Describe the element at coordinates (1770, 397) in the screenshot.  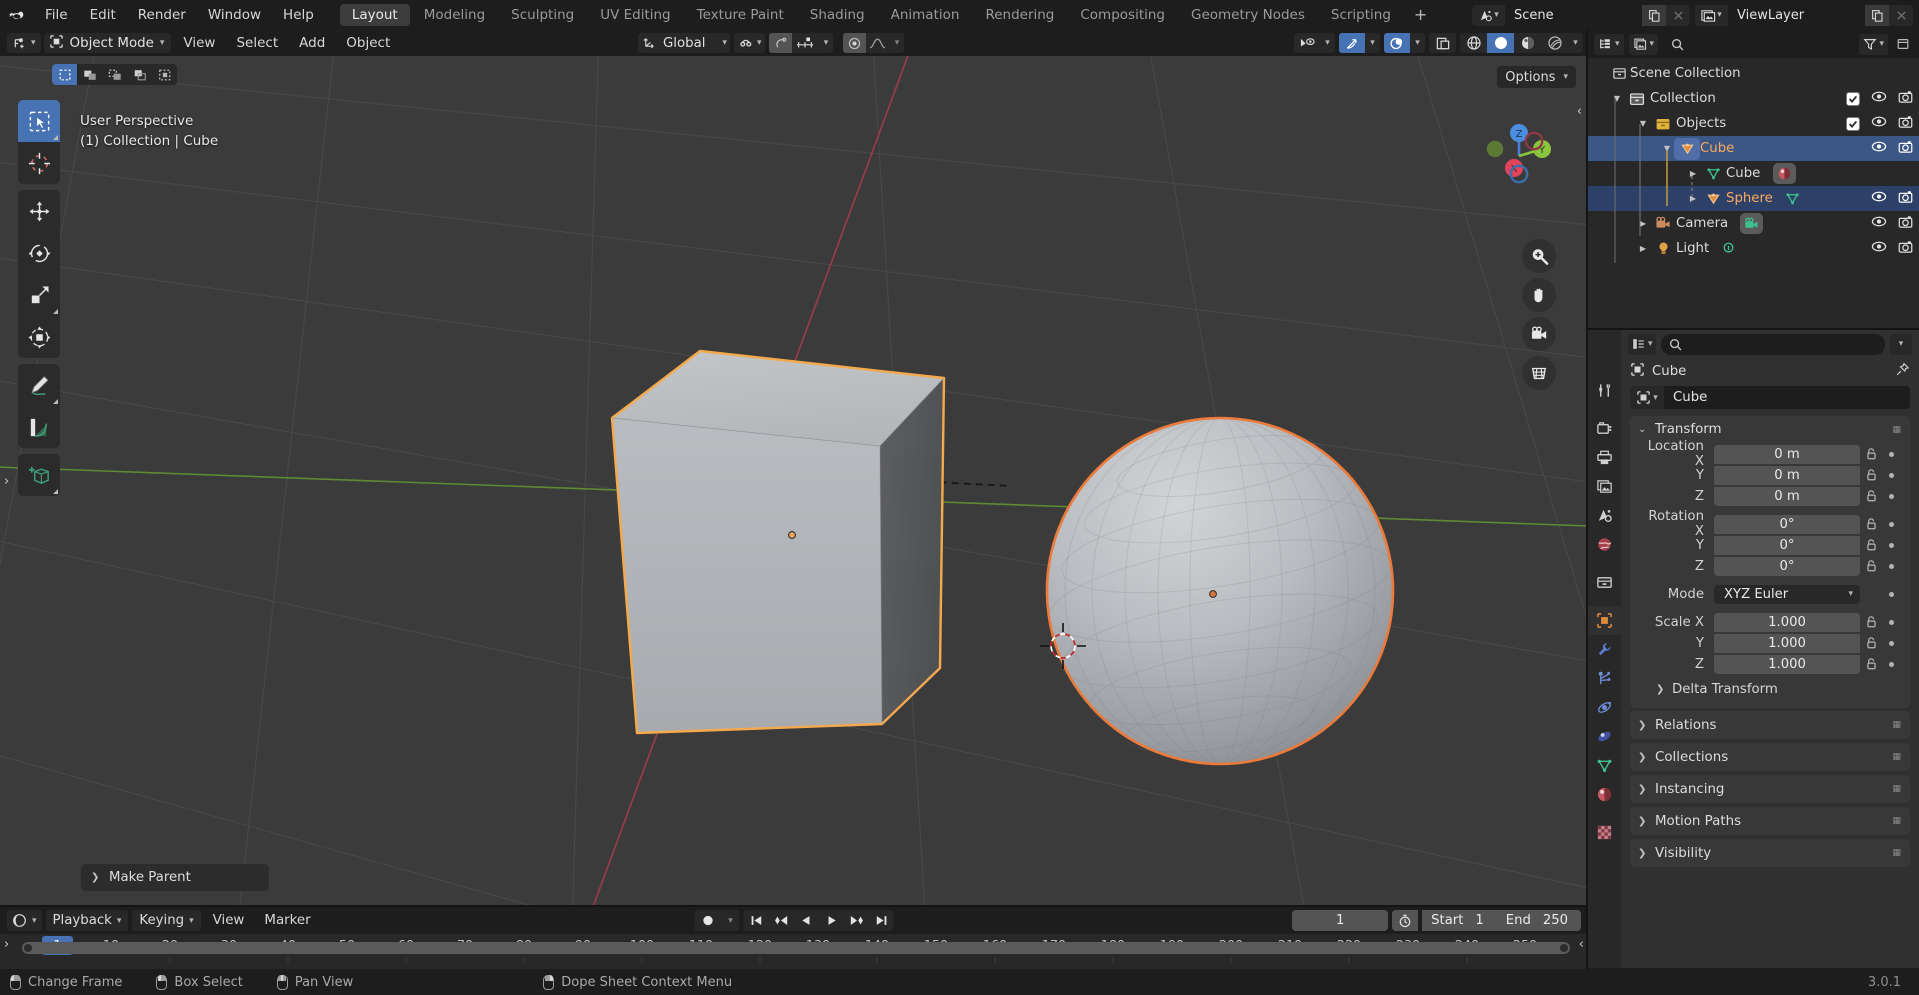
I see `object-name-field: ▾ Cube` at that location.